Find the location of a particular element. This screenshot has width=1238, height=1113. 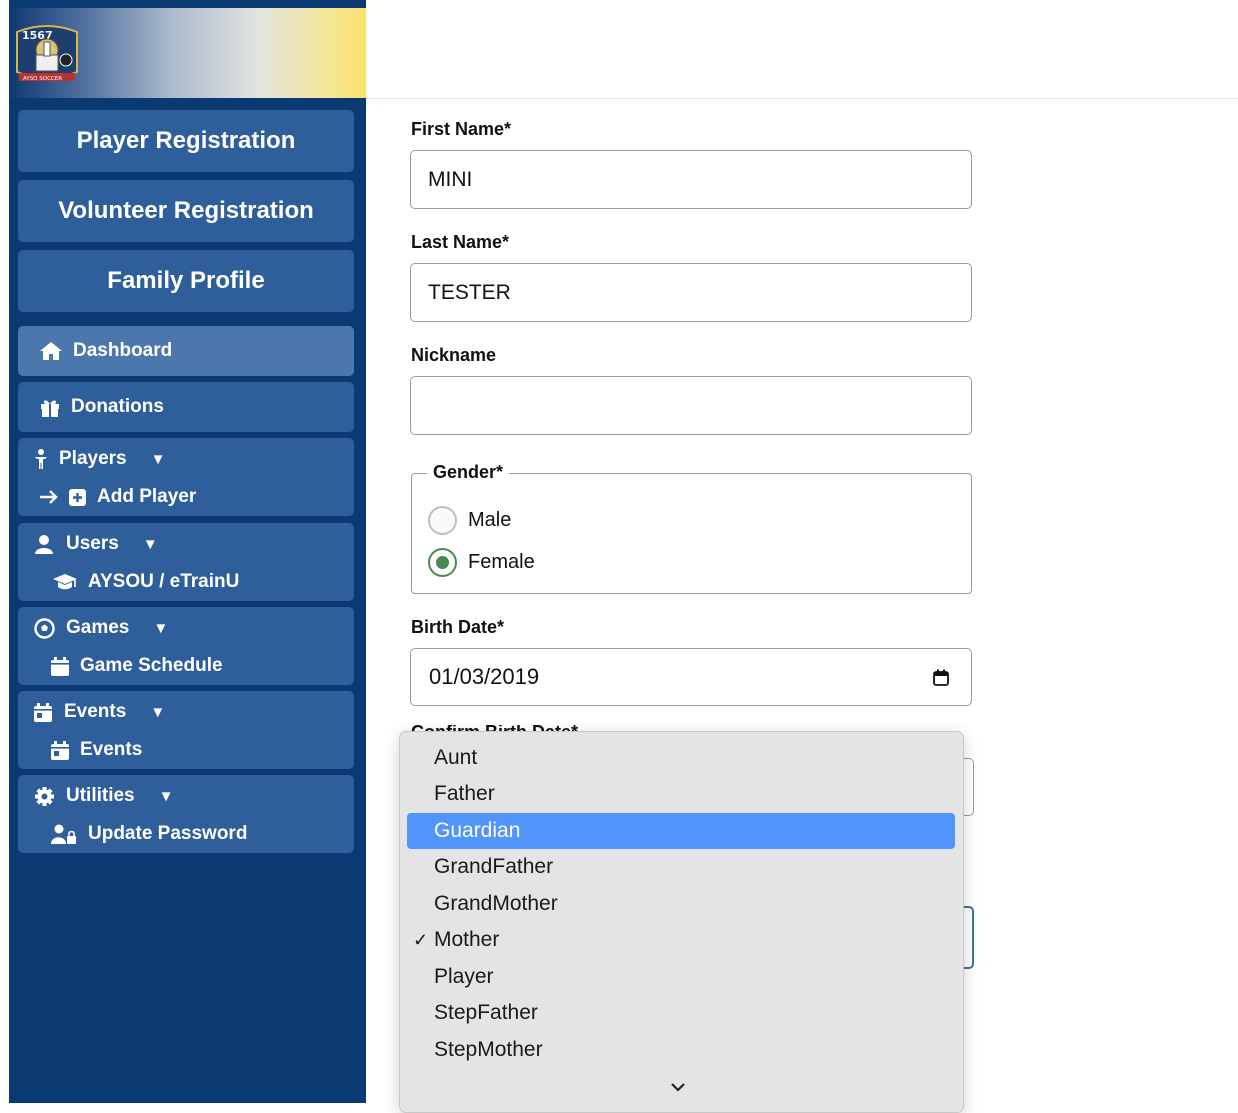

dropdown-option-stepmother: StepMother is located at coordinates (681, 1050).